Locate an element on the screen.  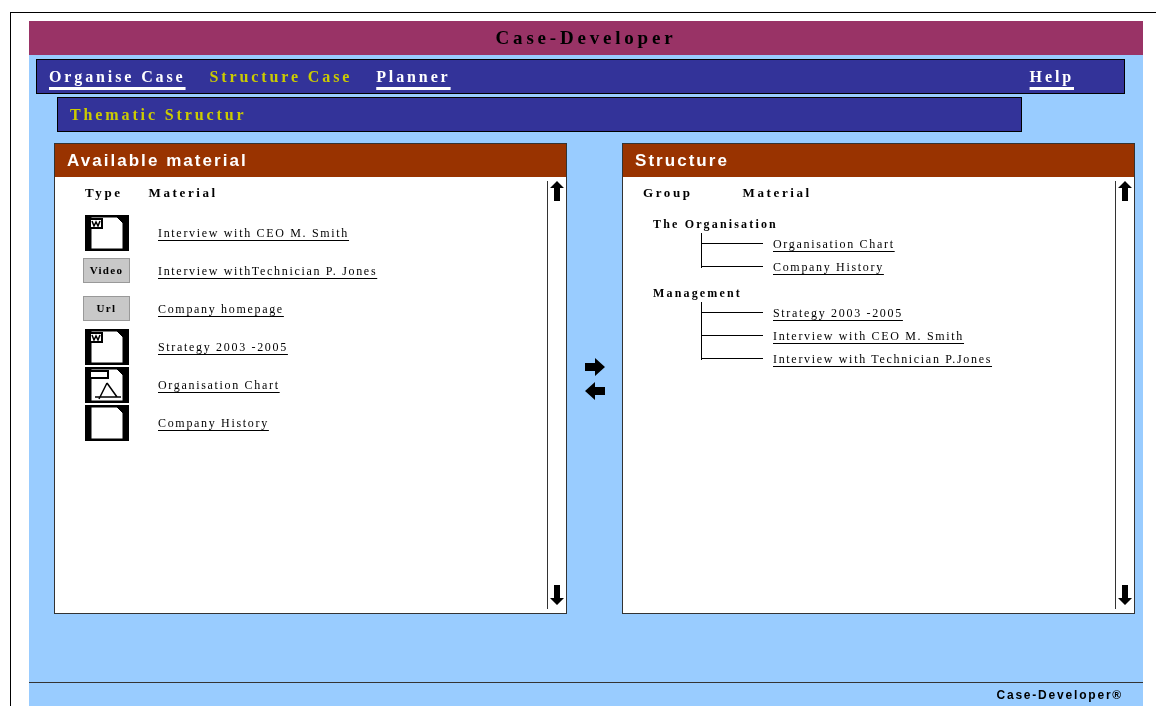
column-header: Type is located at coordinates (104, 193).